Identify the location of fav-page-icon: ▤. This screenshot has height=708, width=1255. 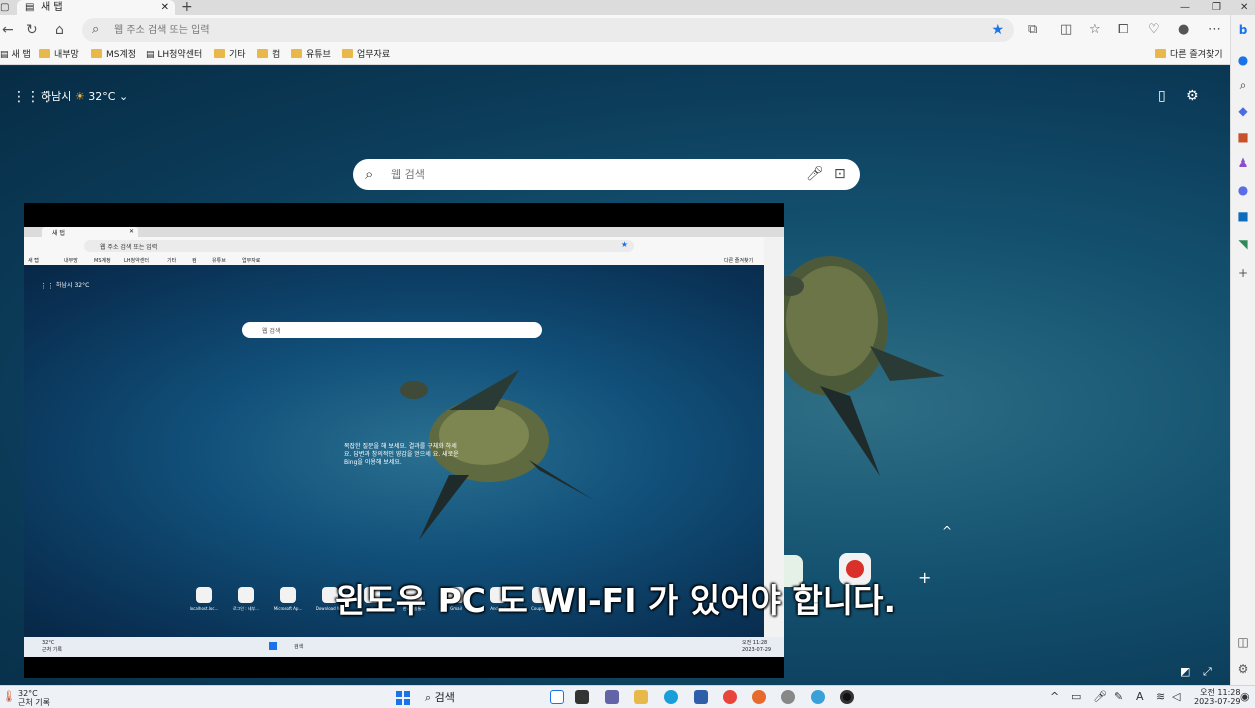
(152, 55).